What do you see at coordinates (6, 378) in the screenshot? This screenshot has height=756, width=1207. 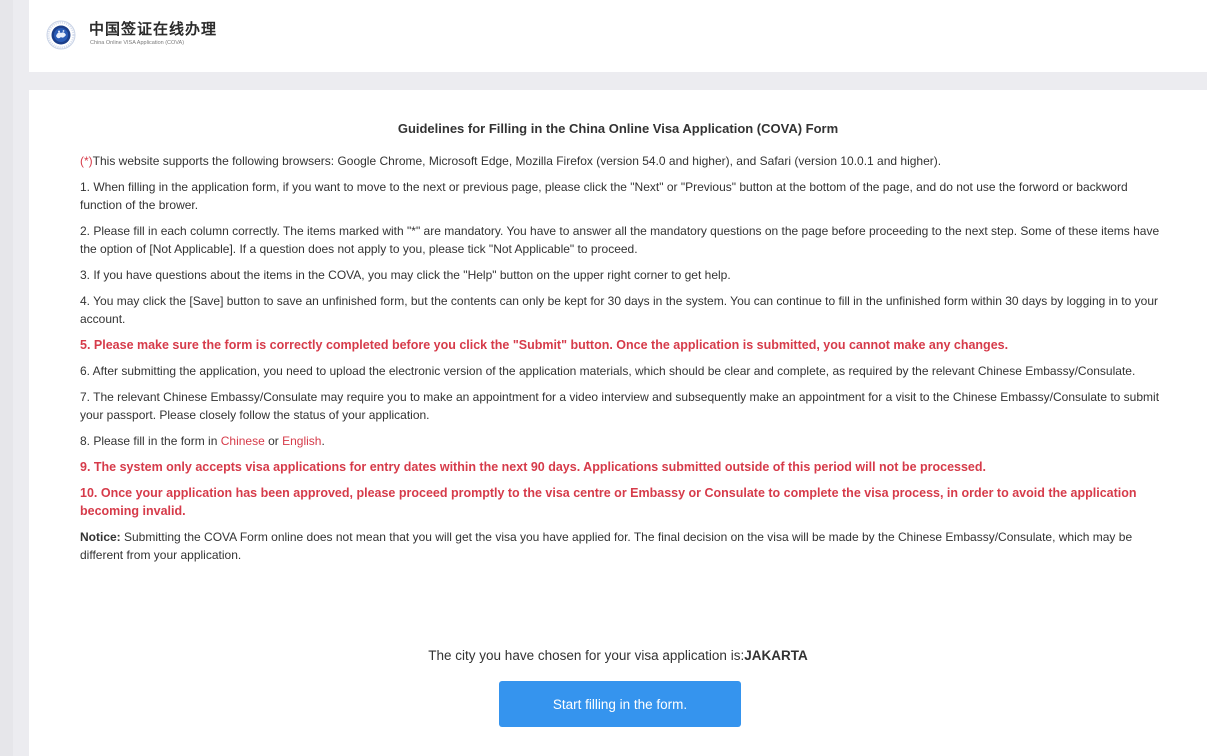 I see `left-sidebar-strip` at bounding box center [6, 378].